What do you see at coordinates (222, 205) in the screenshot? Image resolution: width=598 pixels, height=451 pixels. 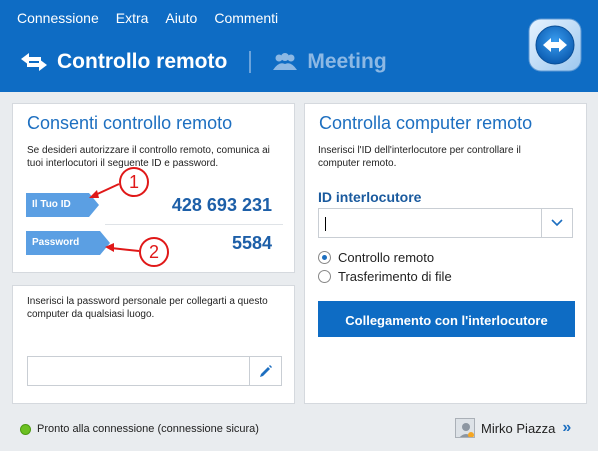 I see `your-id-value: 428 693 231` at bounding box center [222, 205].